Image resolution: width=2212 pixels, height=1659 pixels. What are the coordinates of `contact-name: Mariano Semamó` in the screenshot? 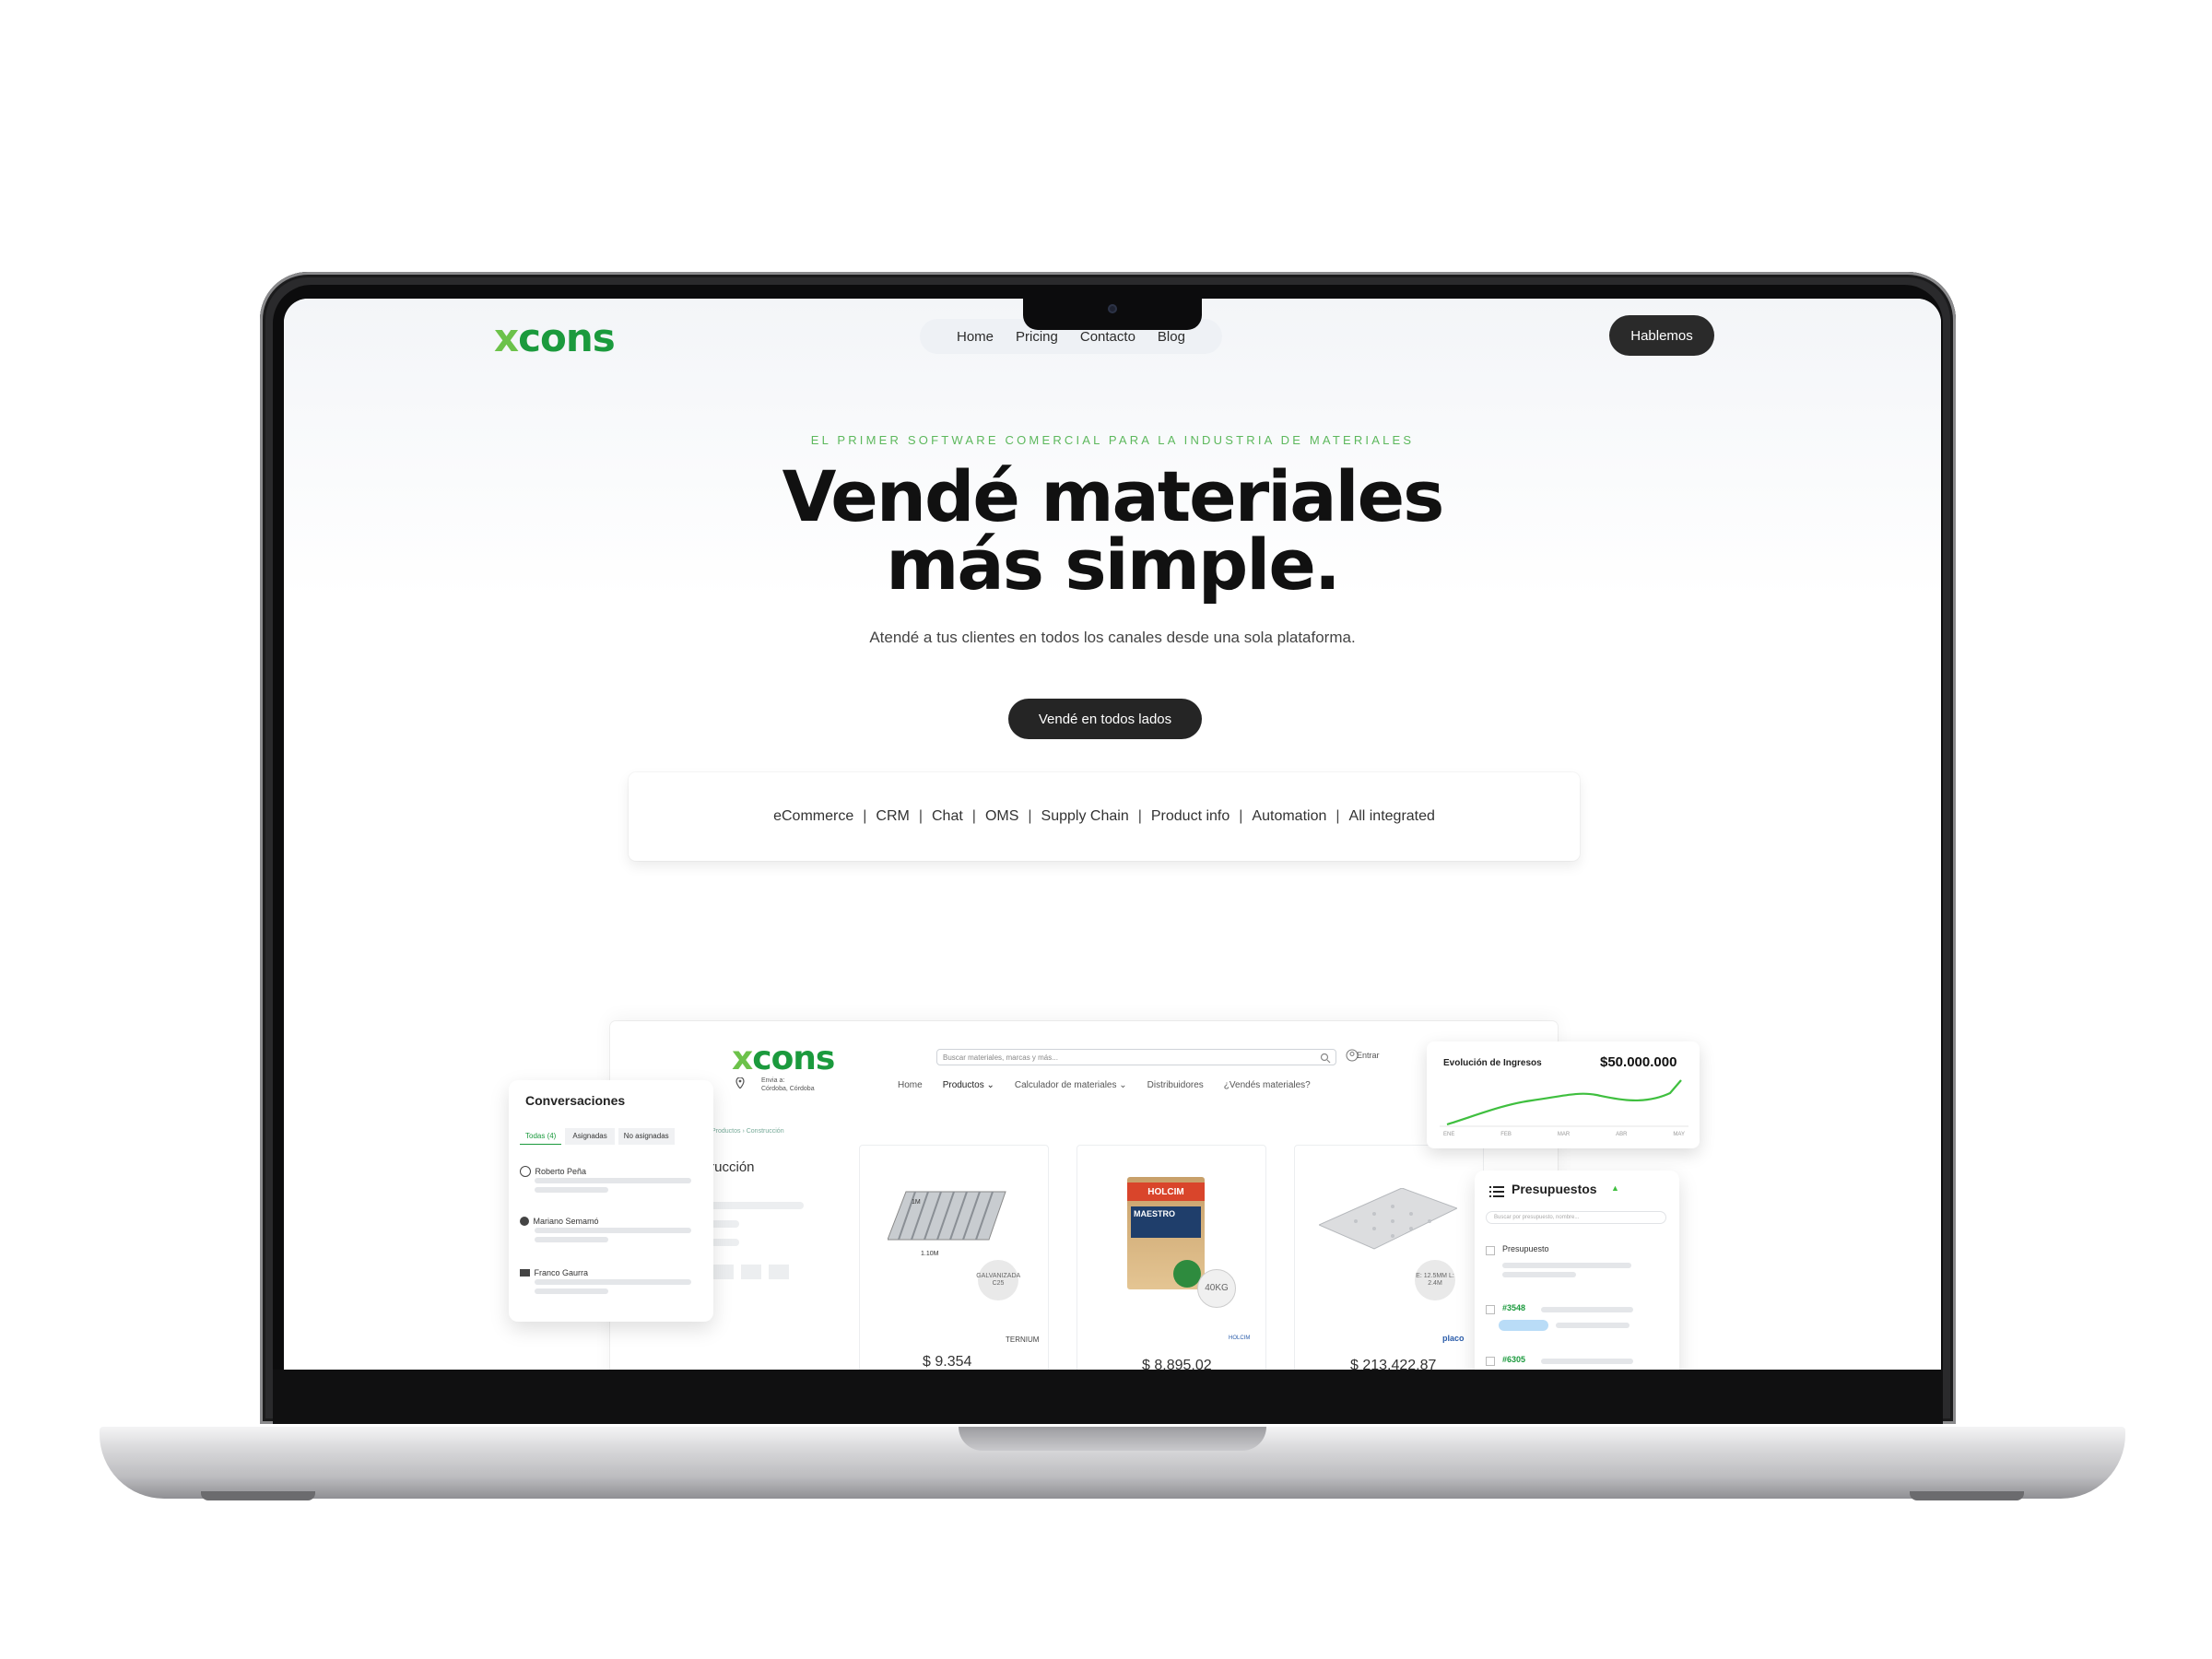 It's located at (566, 1221).